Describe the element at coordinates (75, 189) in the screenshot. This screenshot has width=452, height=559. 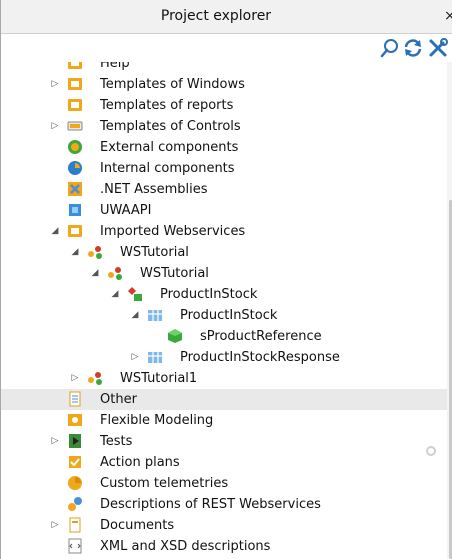
I see `dotnet-assembly-icon` at that location.